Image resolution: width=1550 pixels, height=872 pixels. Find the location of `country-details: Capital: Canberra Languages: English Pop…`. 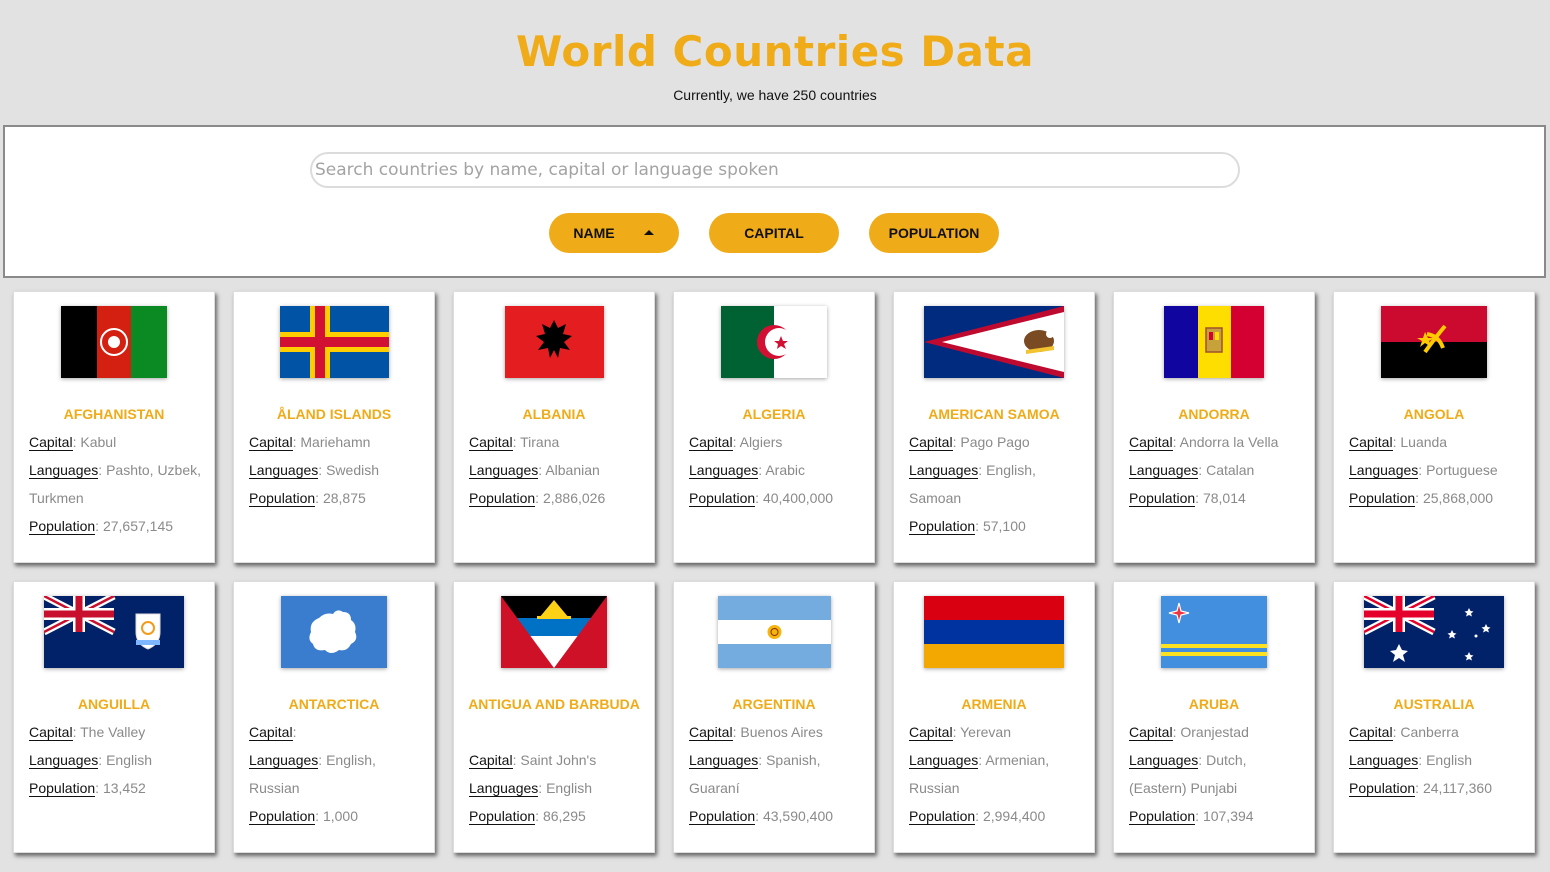

country-details: Capital: Canberra Languages: English Pop… is located at coordinates (1437, 760).